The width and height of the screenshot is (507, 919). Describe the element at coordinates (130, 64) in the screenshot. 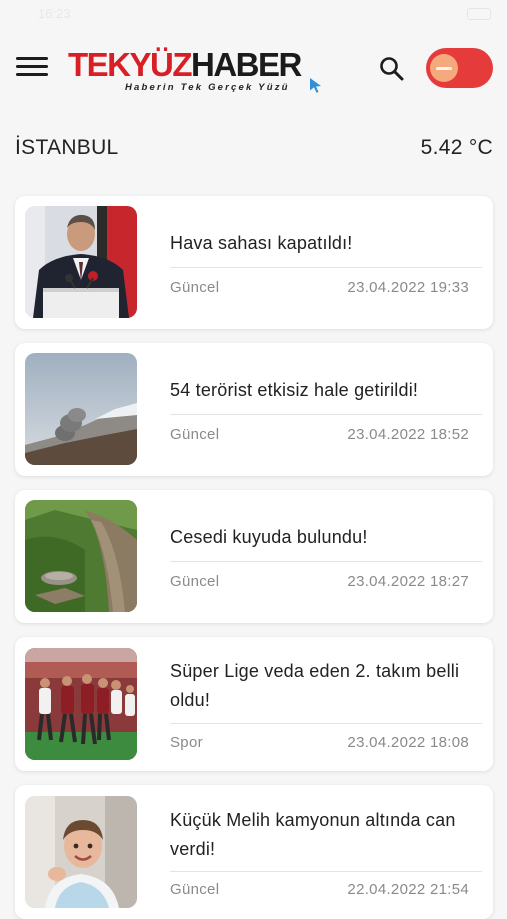

I see `logo-red-part: TEKYÜZ` at that location.